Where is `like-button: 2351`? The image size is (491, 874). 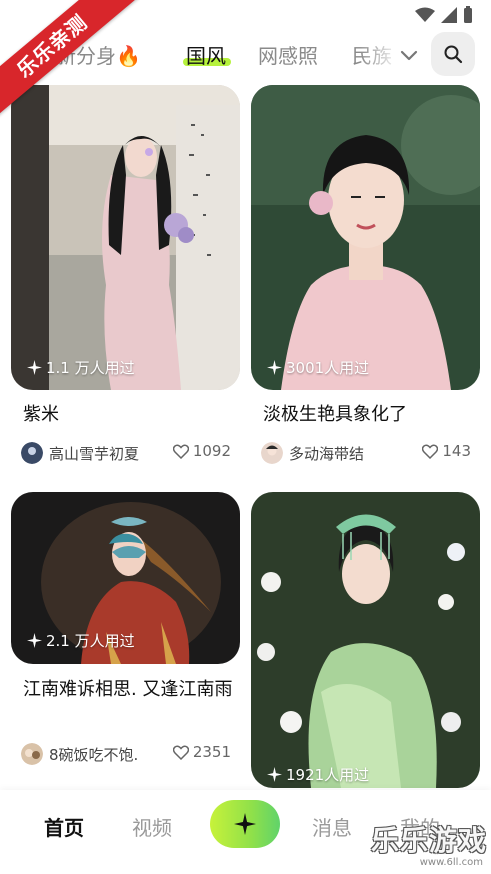 like-button: 2351 is located at coordinates (201, 752).